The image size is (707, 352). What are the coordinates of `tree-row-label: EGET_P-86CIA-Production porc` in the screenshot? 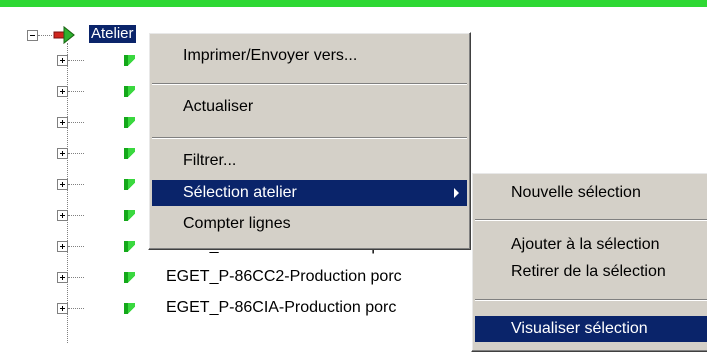 It's located at (281, 308).